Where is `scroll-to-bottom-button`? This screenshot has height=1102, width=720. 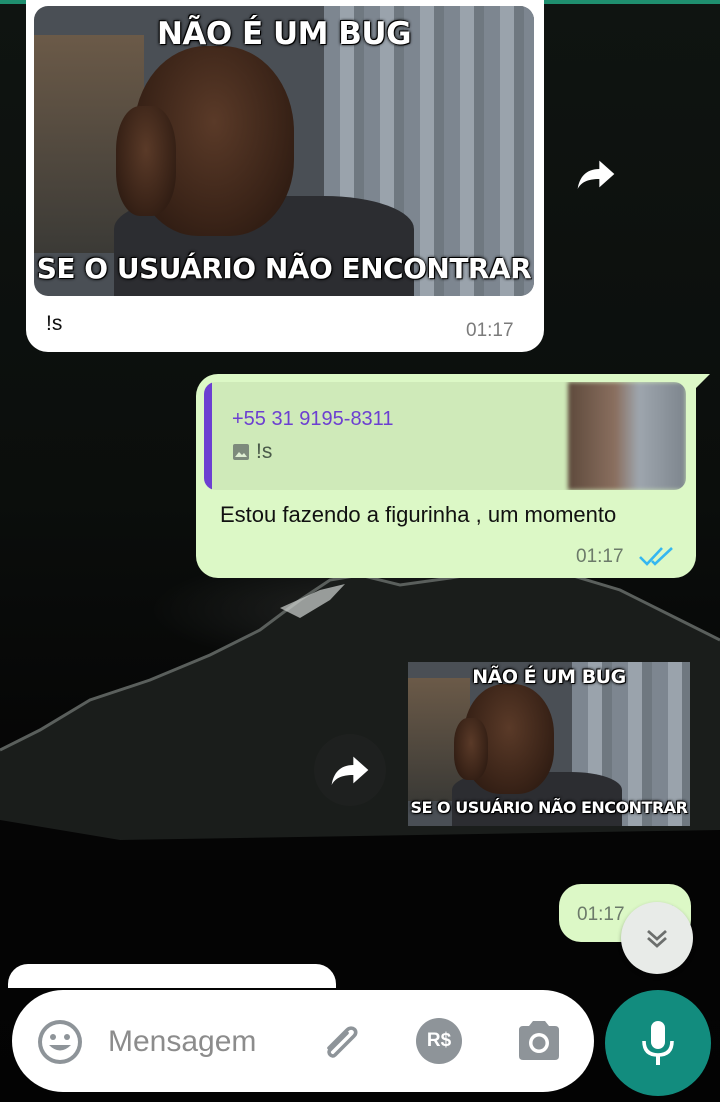
scroll-to-bottom-button is located at coordinates (657, 938).